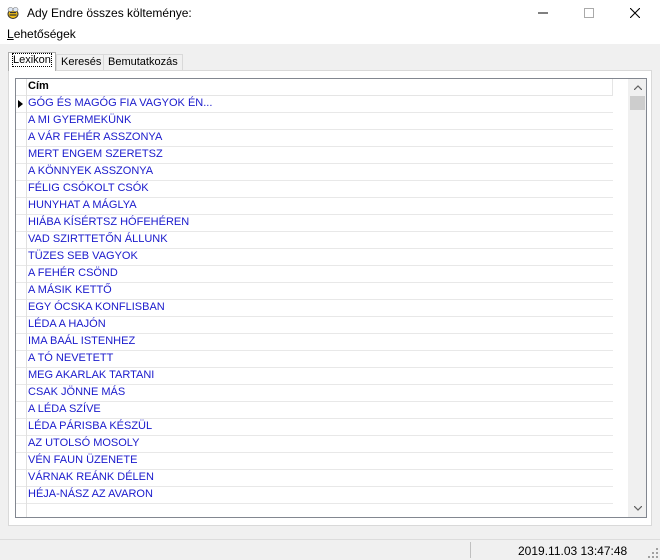  What do you see at coordinates (314, 172) in the screenshot?
I see `table-row: A KÖNNYEK ASSZONYA` at bounding box center [314, 172].